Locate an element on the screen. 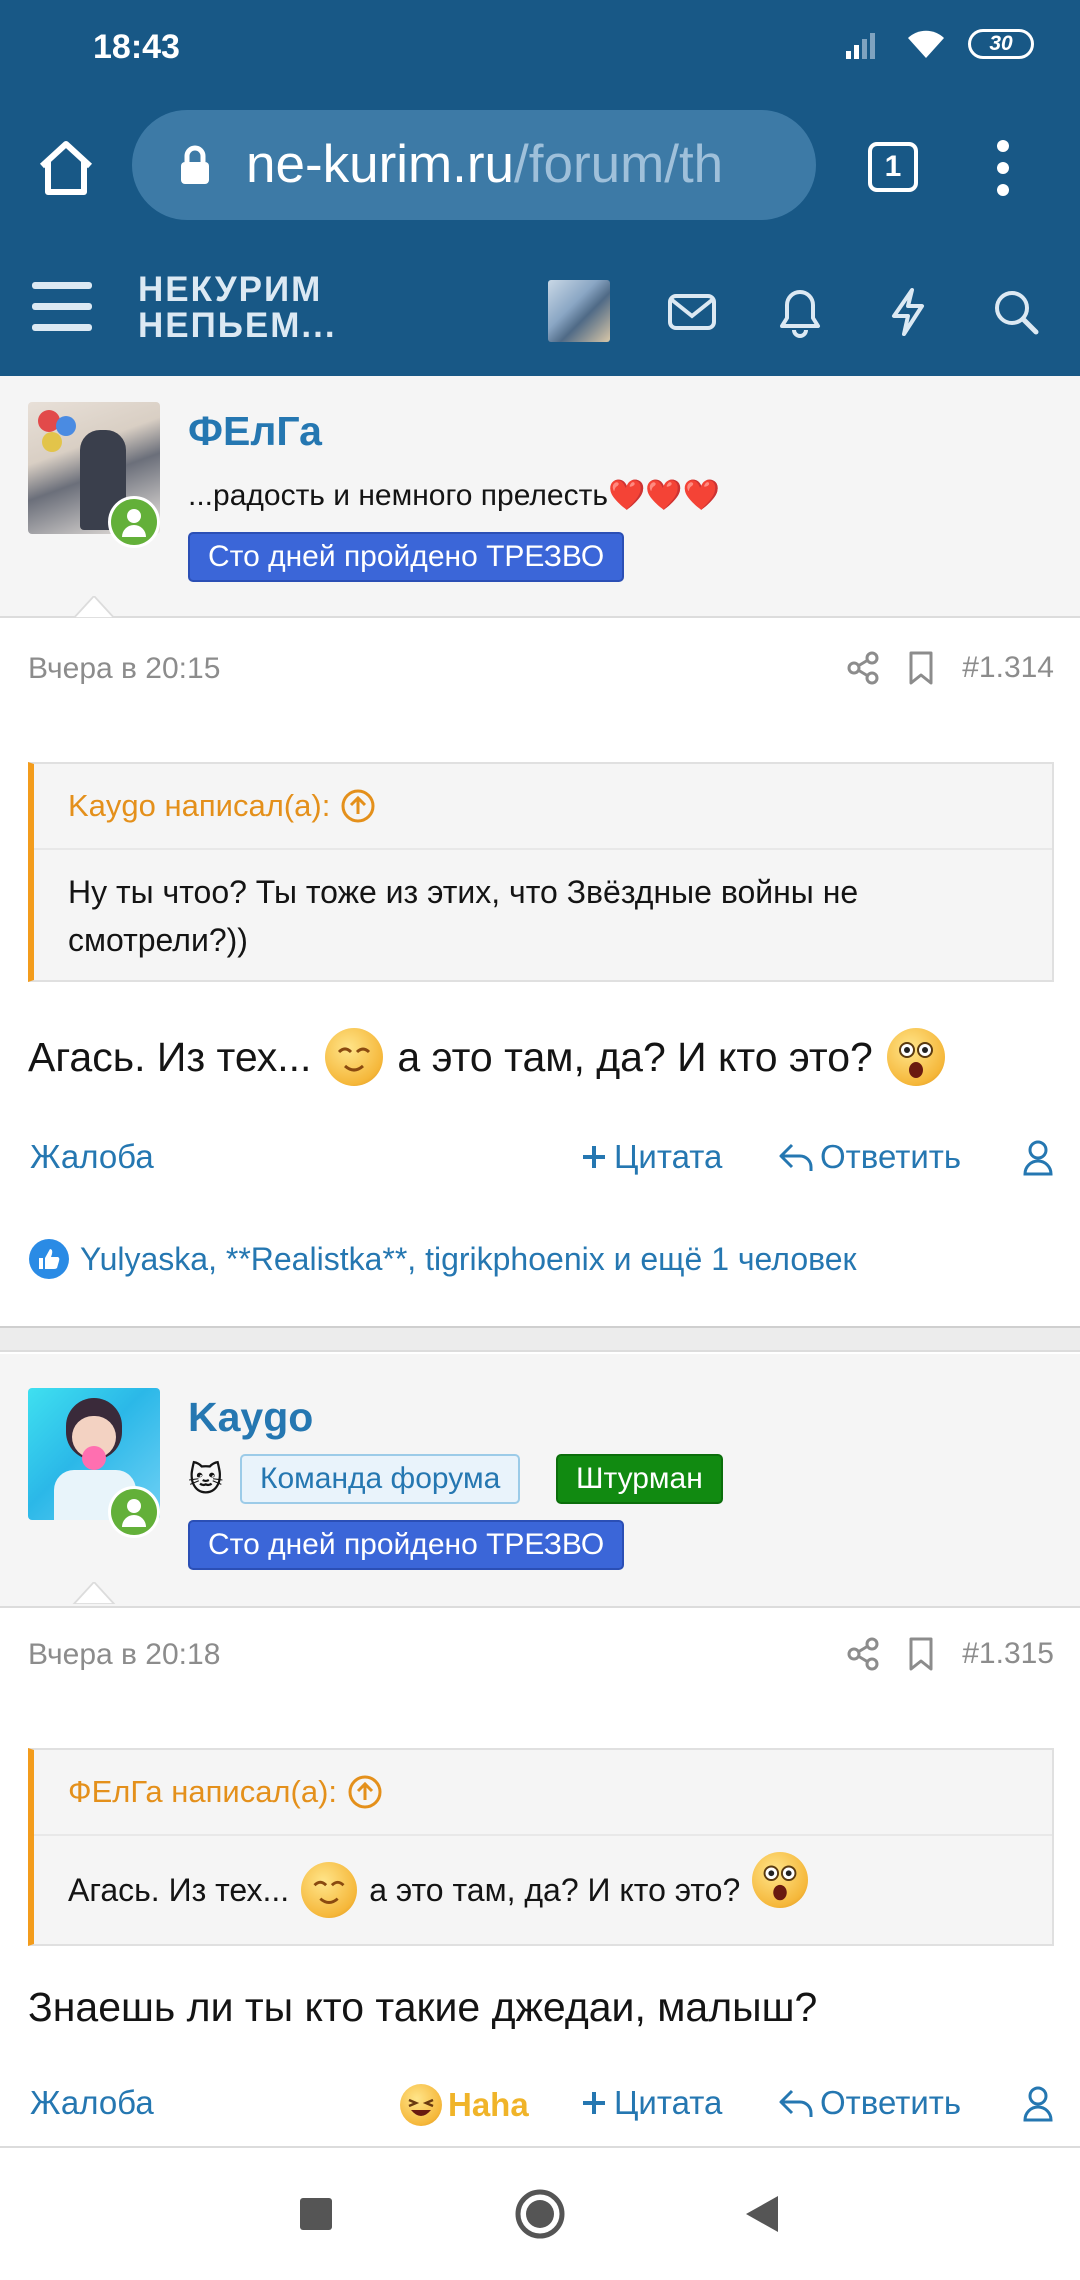 The width and height of the screenshot is (1080, 2280). team-badge: Команда форума is located at coordinates (380, 1479).